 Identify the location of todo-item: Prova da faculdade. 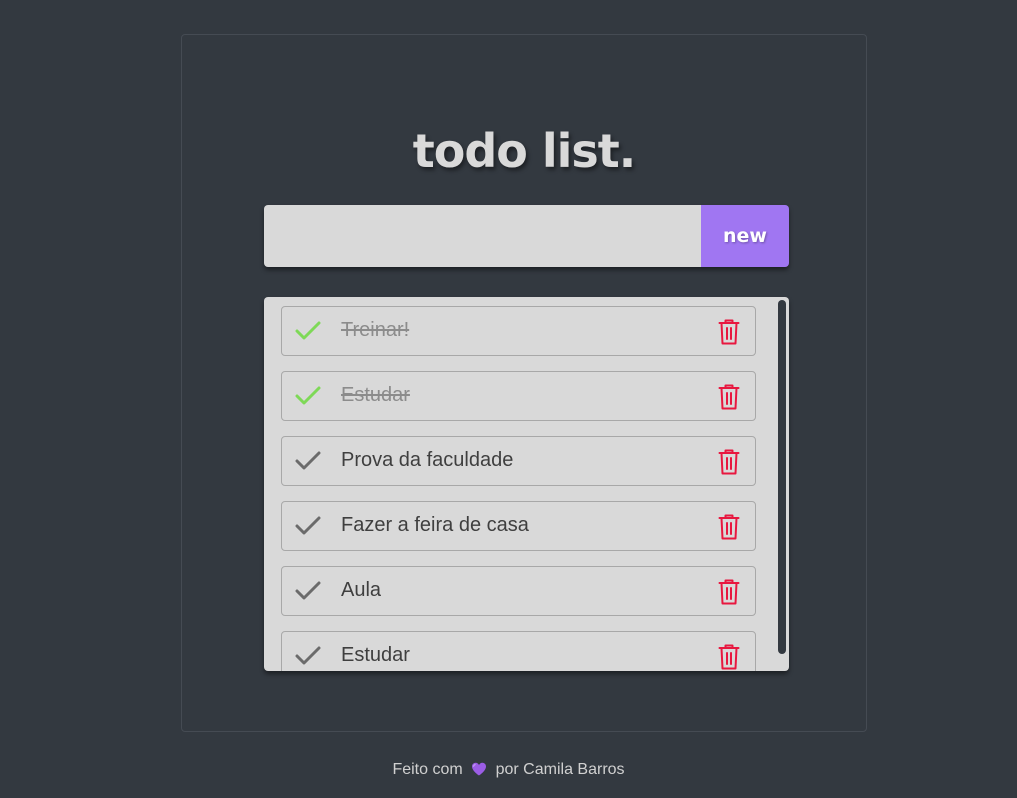
(518, 461).